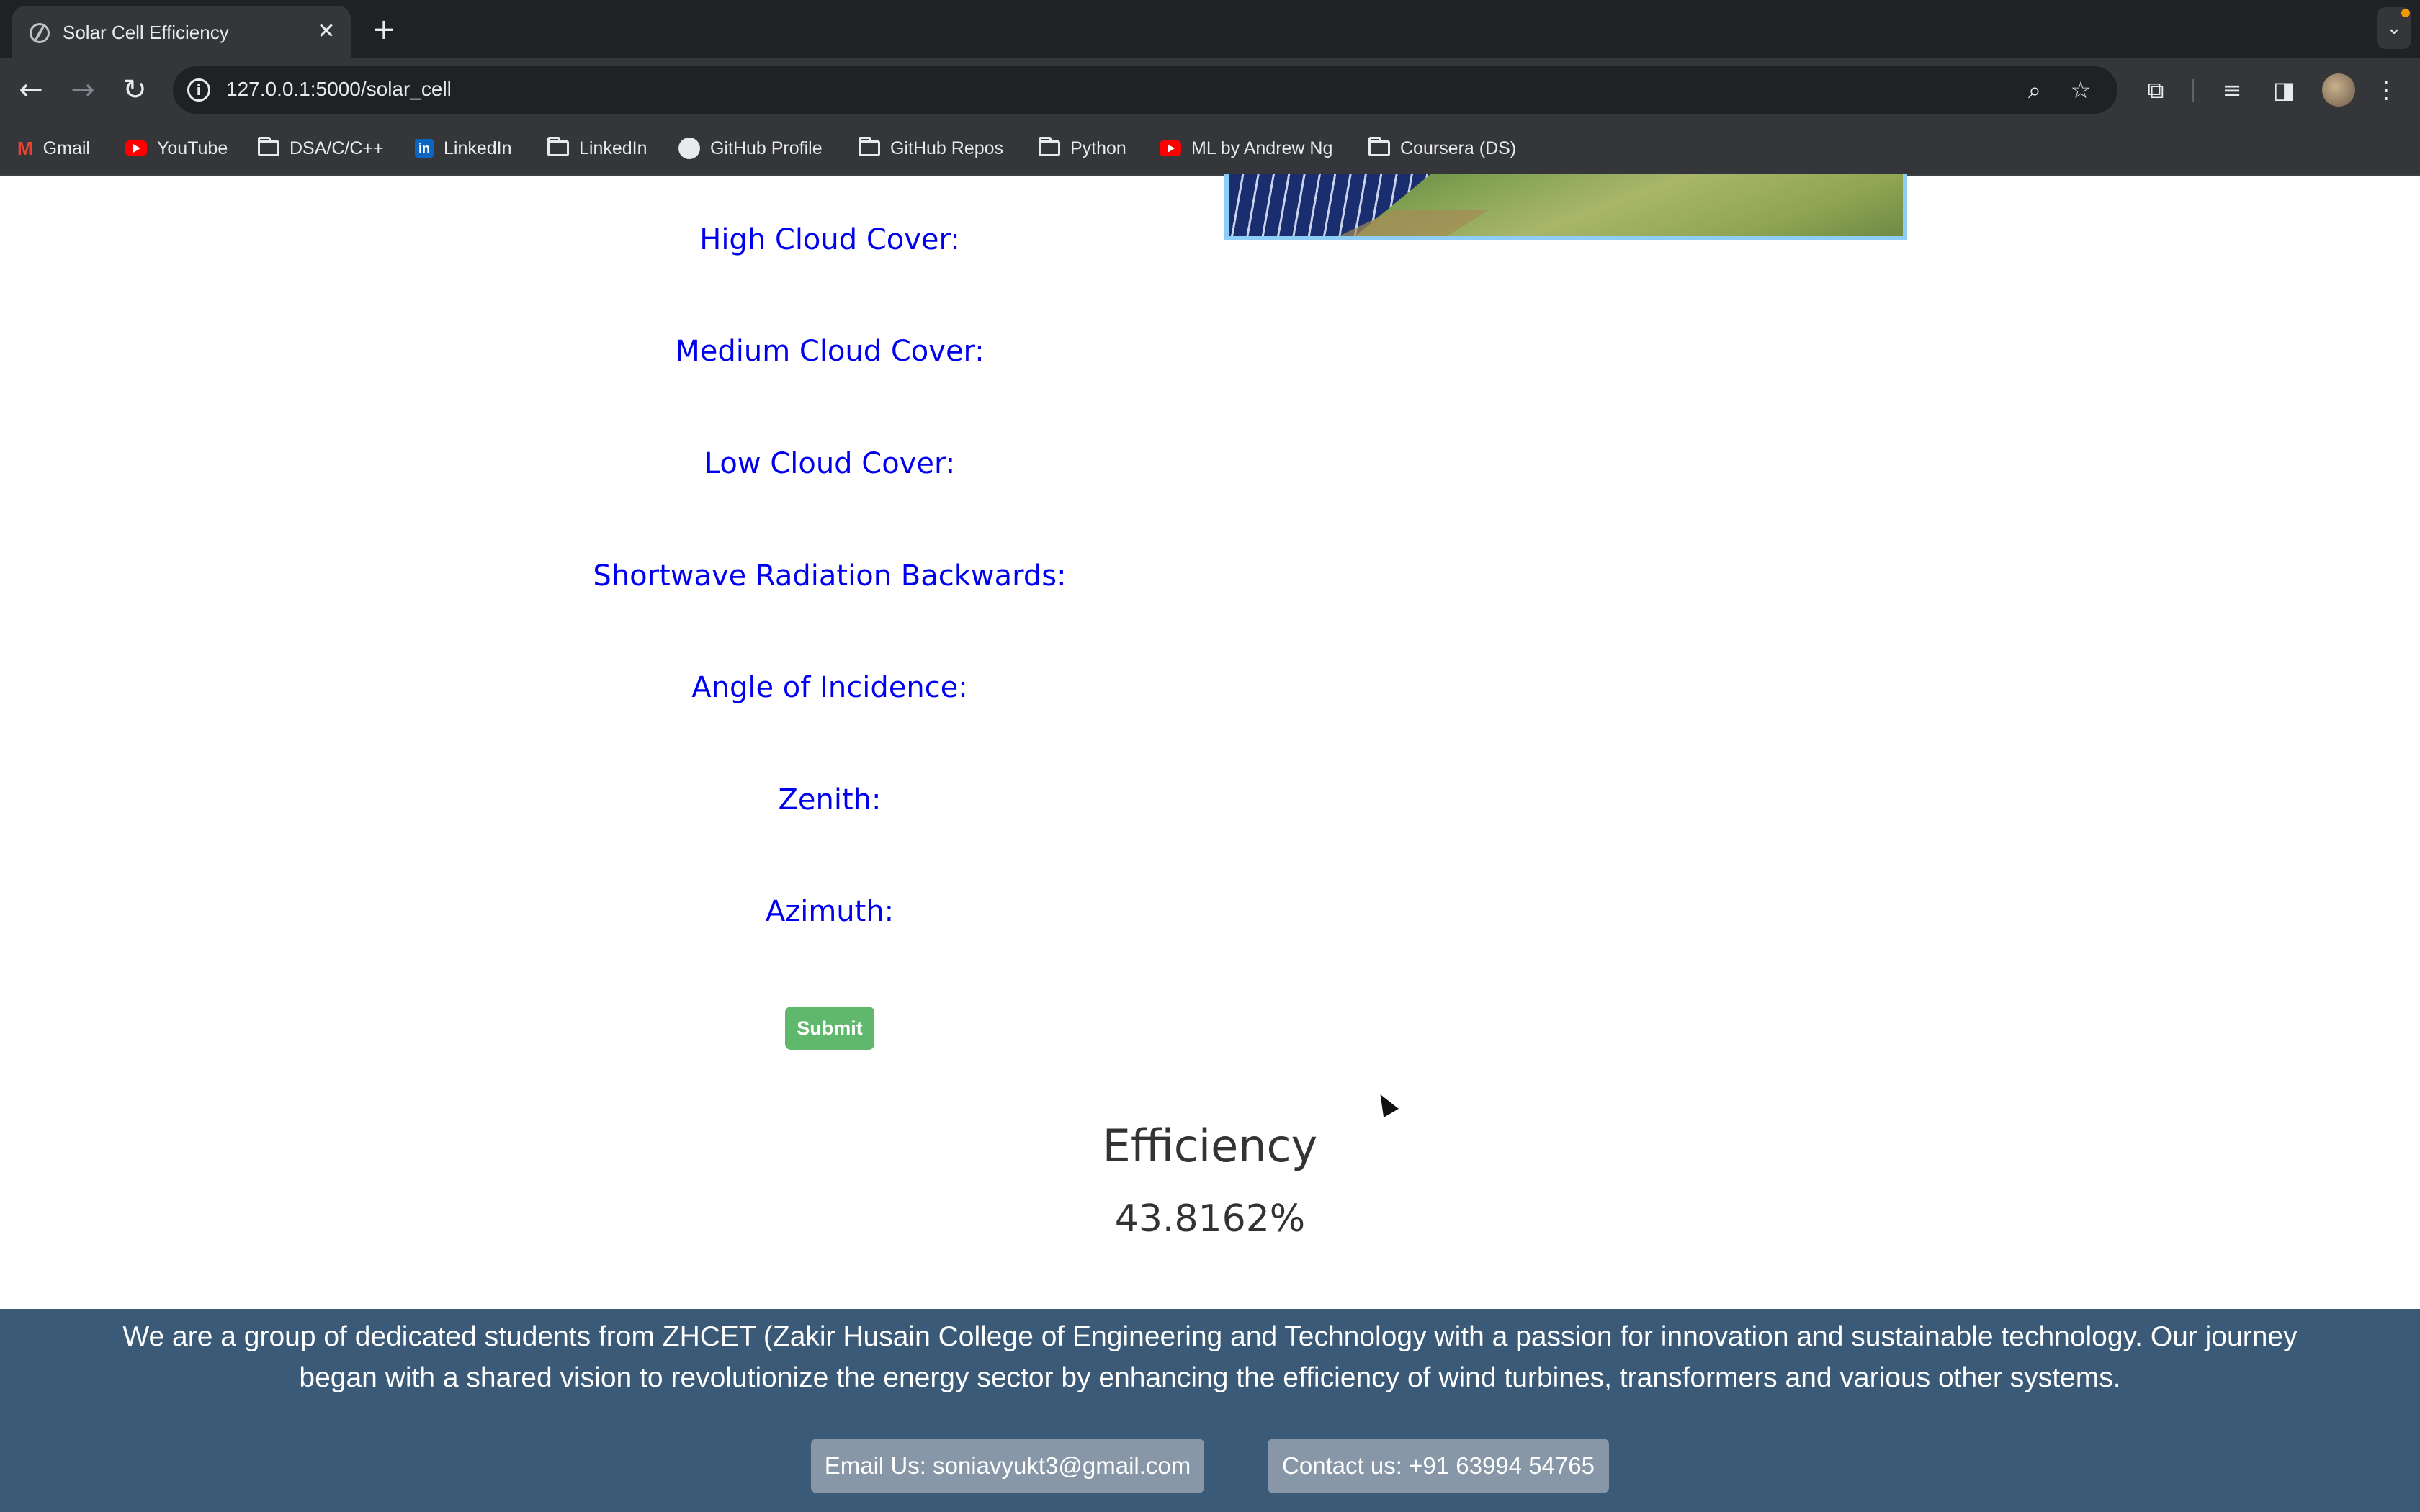 Image resolution: width=2420 pixels, height=1512 pixels. What do you see at coordinates (337, 148) in the screenshot?
I see `bookmark-label: DSA/C/C++` at bounding box center [337, 148].